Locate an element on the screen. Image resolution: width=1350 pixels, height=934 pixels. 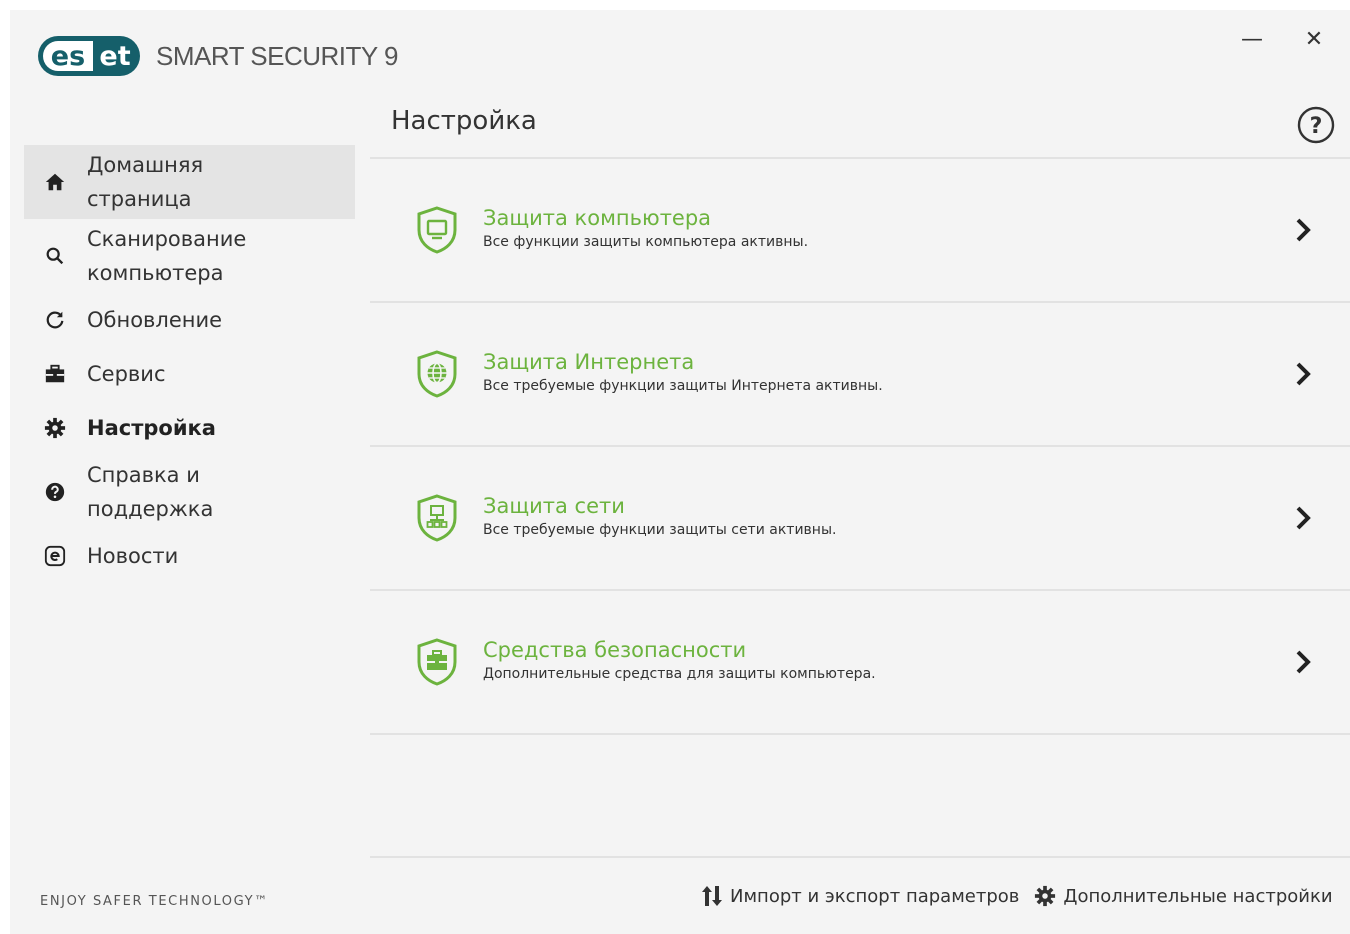
question-circle-icon: ? is located at coordinates (1316, 125).